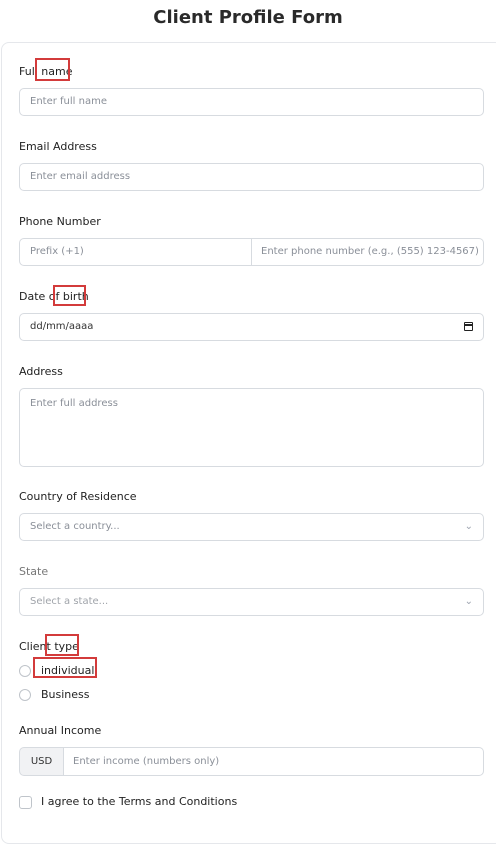 The width and height of the screenshot is (496, 844). I want to click on state-select: Select a state... ⌄, so click(251, 602).